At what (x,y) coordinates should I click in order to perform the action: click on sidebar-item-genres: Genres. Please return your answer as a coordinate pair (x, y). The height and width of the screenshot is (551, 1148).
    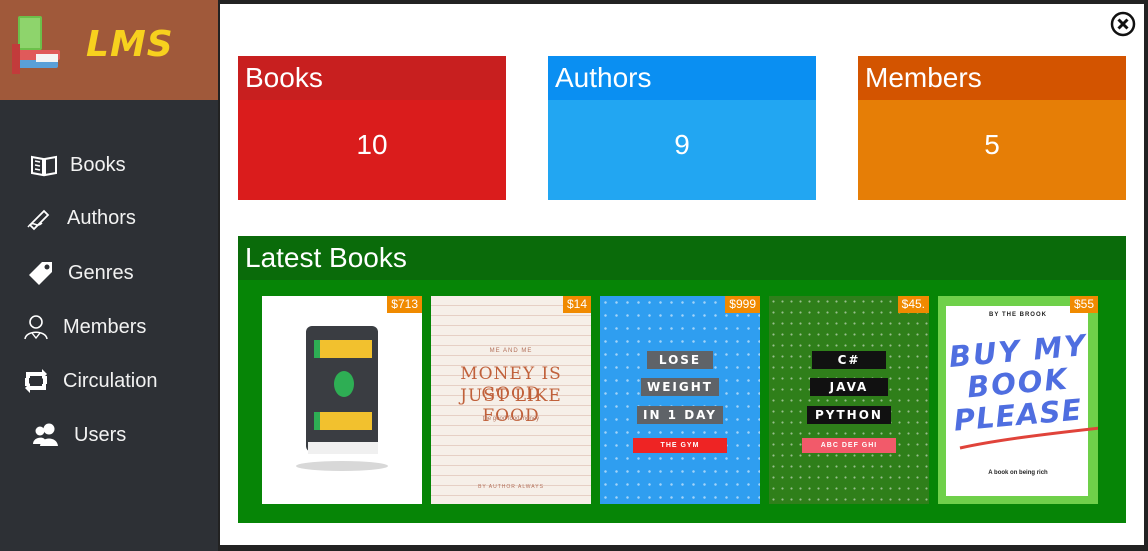
    Looking at the image, I should click on (109, 272).